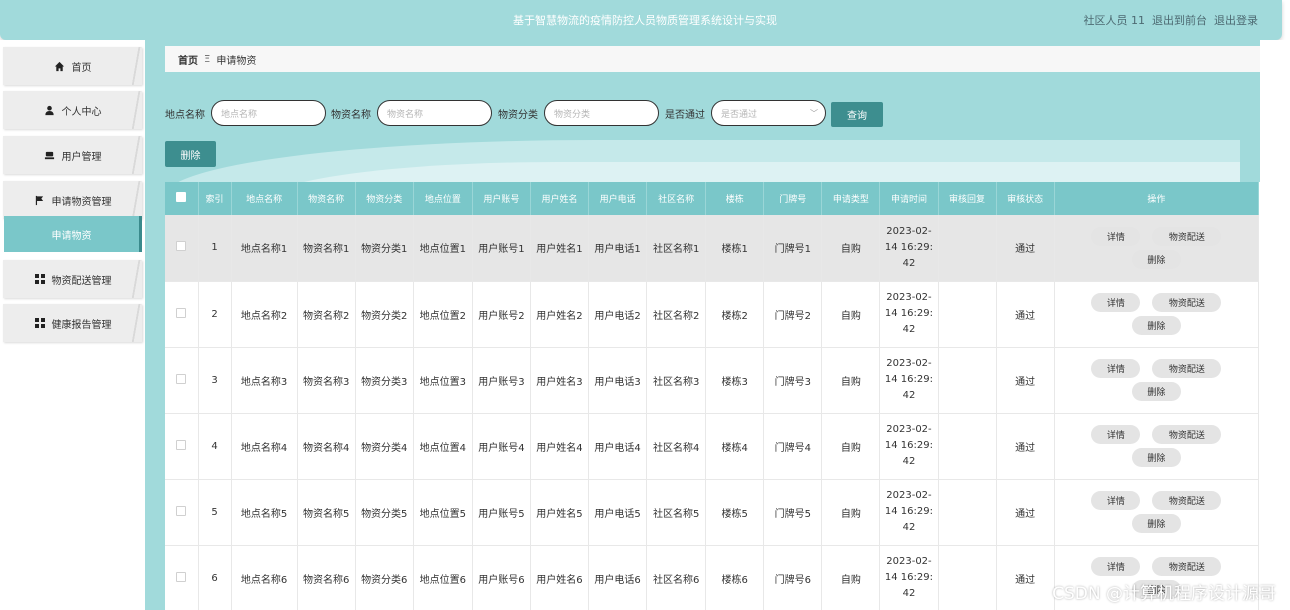 The width and height of the screenshot is (1290, 610). Describe the element at coordinates (1236, 20) in the screenshot. I see `logout-link: 退出登录` at that location.